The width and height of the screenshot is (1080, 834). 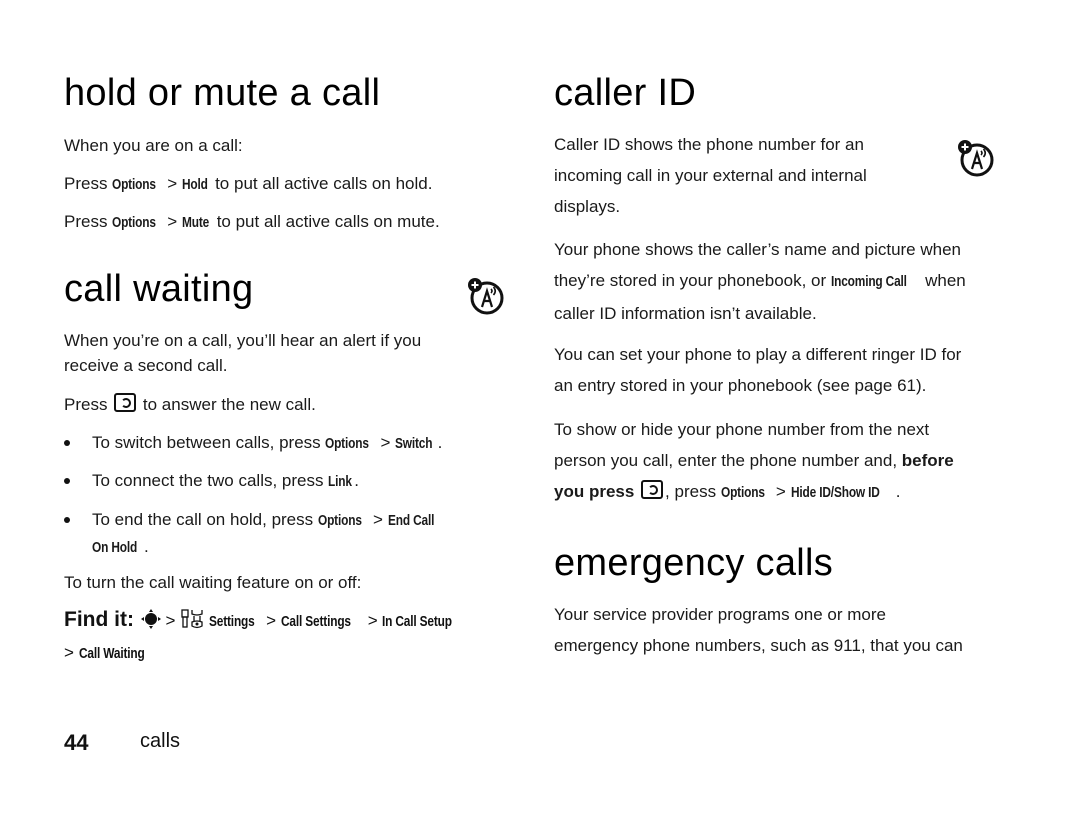 What do you see at coordinates (625, 93) in the screenshot?
I see `heading-caller-id: caller ID` at bounding box center [625, 93].